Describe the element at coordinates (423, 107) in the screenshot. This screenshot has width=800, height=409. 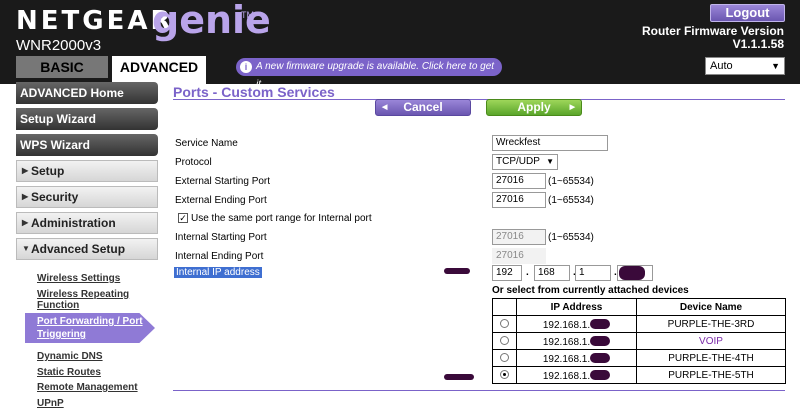
I see `cancel-button: ◀ Cancel` at that location.